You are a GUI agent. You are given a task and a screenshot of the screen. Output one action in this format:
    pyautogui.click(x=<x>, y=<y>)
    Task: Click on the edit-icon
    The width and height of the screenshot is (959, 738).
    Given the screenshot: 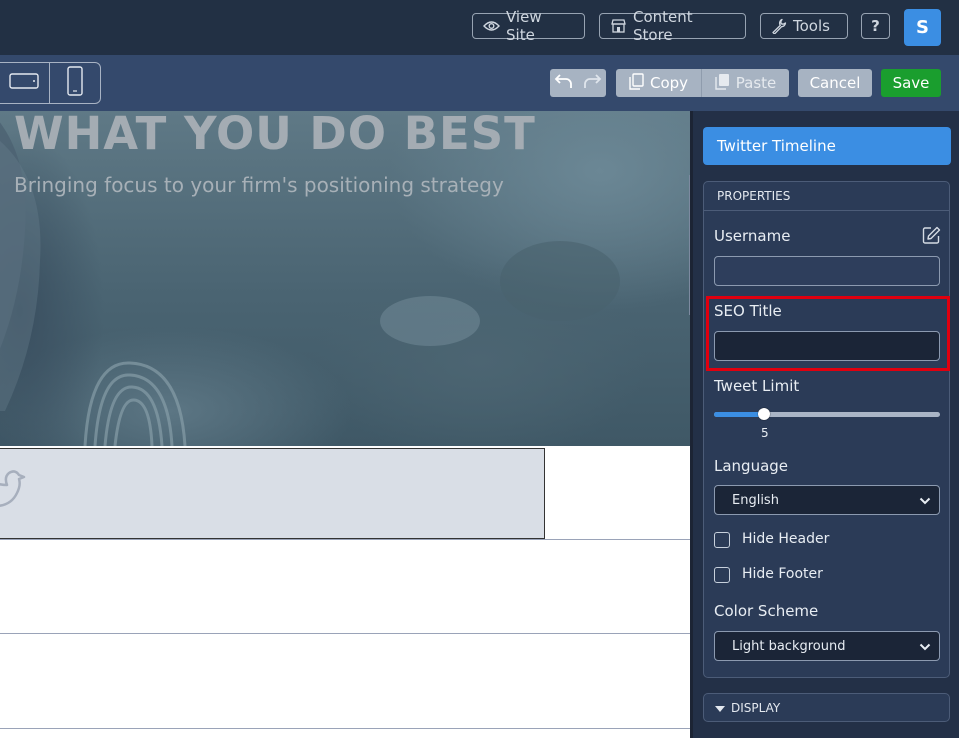 What is the action you would take?
    pyautogui.click(x=931, y=237)
    